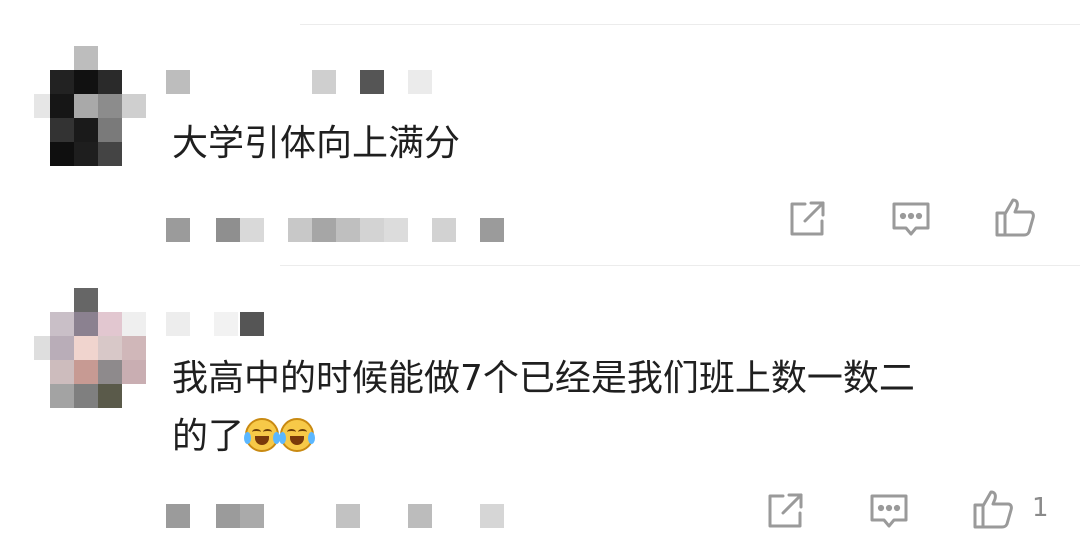 Image resolution: width=1080 pixels, height=555 pixels. Describe the element at coordinates (680, 265) in the screenshot. I see `comment-divider` at that location.